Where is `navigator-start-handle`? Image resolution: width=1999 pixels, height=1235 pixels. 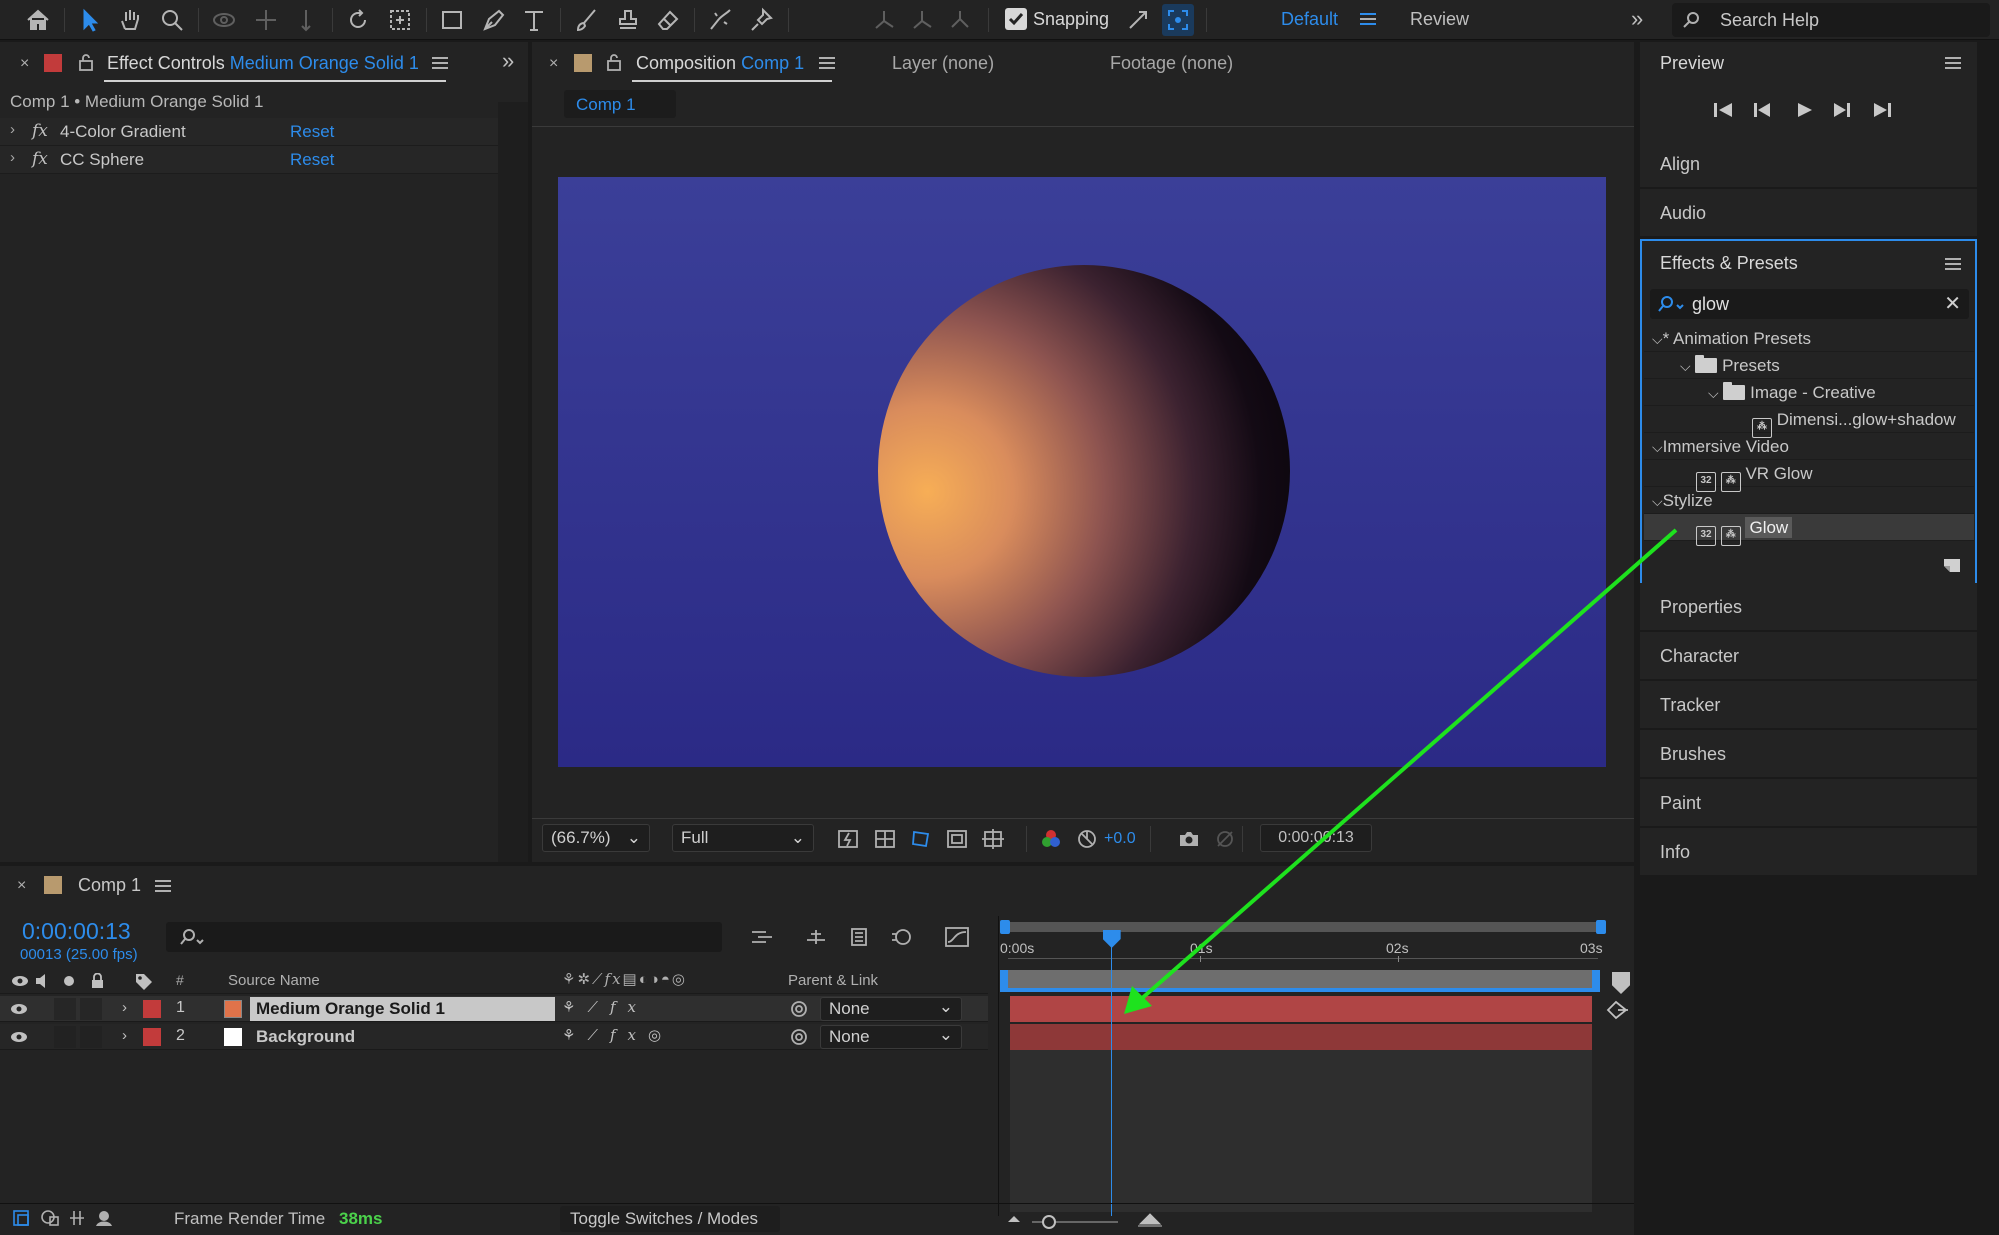 navigator-start-handle is located at coordinates (1005, 927).